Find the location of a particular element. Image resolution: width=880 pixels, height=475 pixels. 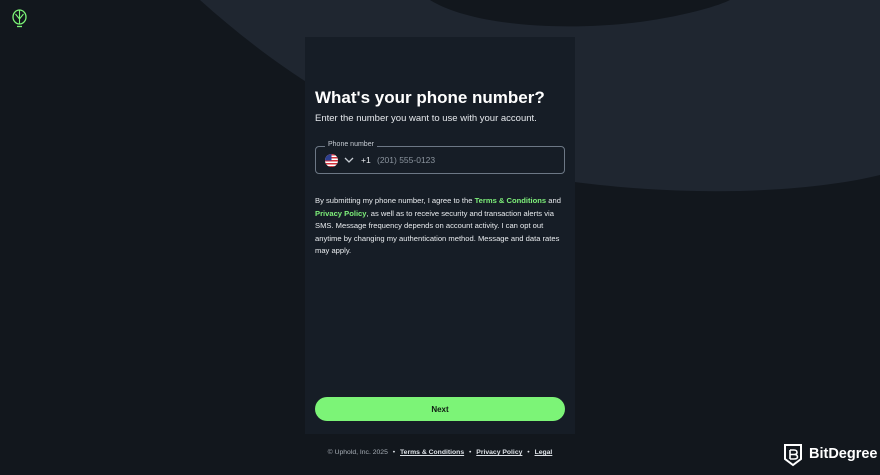

footer-legal-link: Legal is located at coordinates (544, 452).